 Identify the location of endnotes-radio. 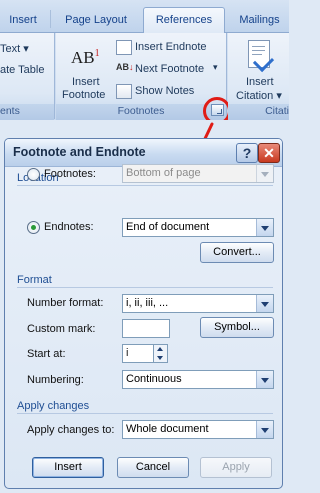
(33, 227).